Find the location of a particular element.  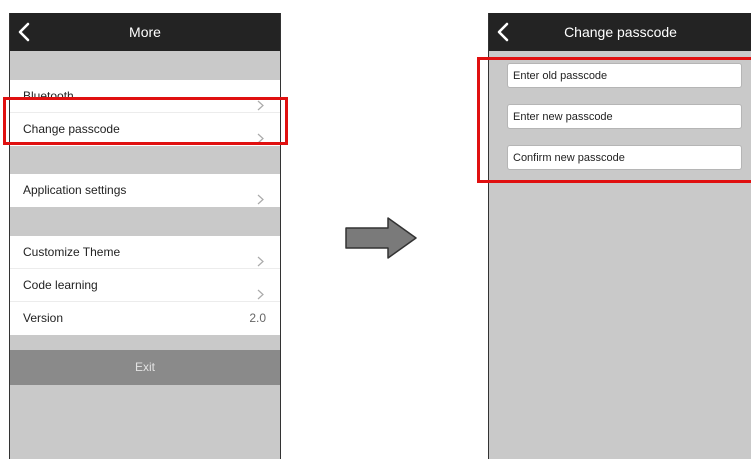

highlight-change-passcode is located at coordinates (145, 121).